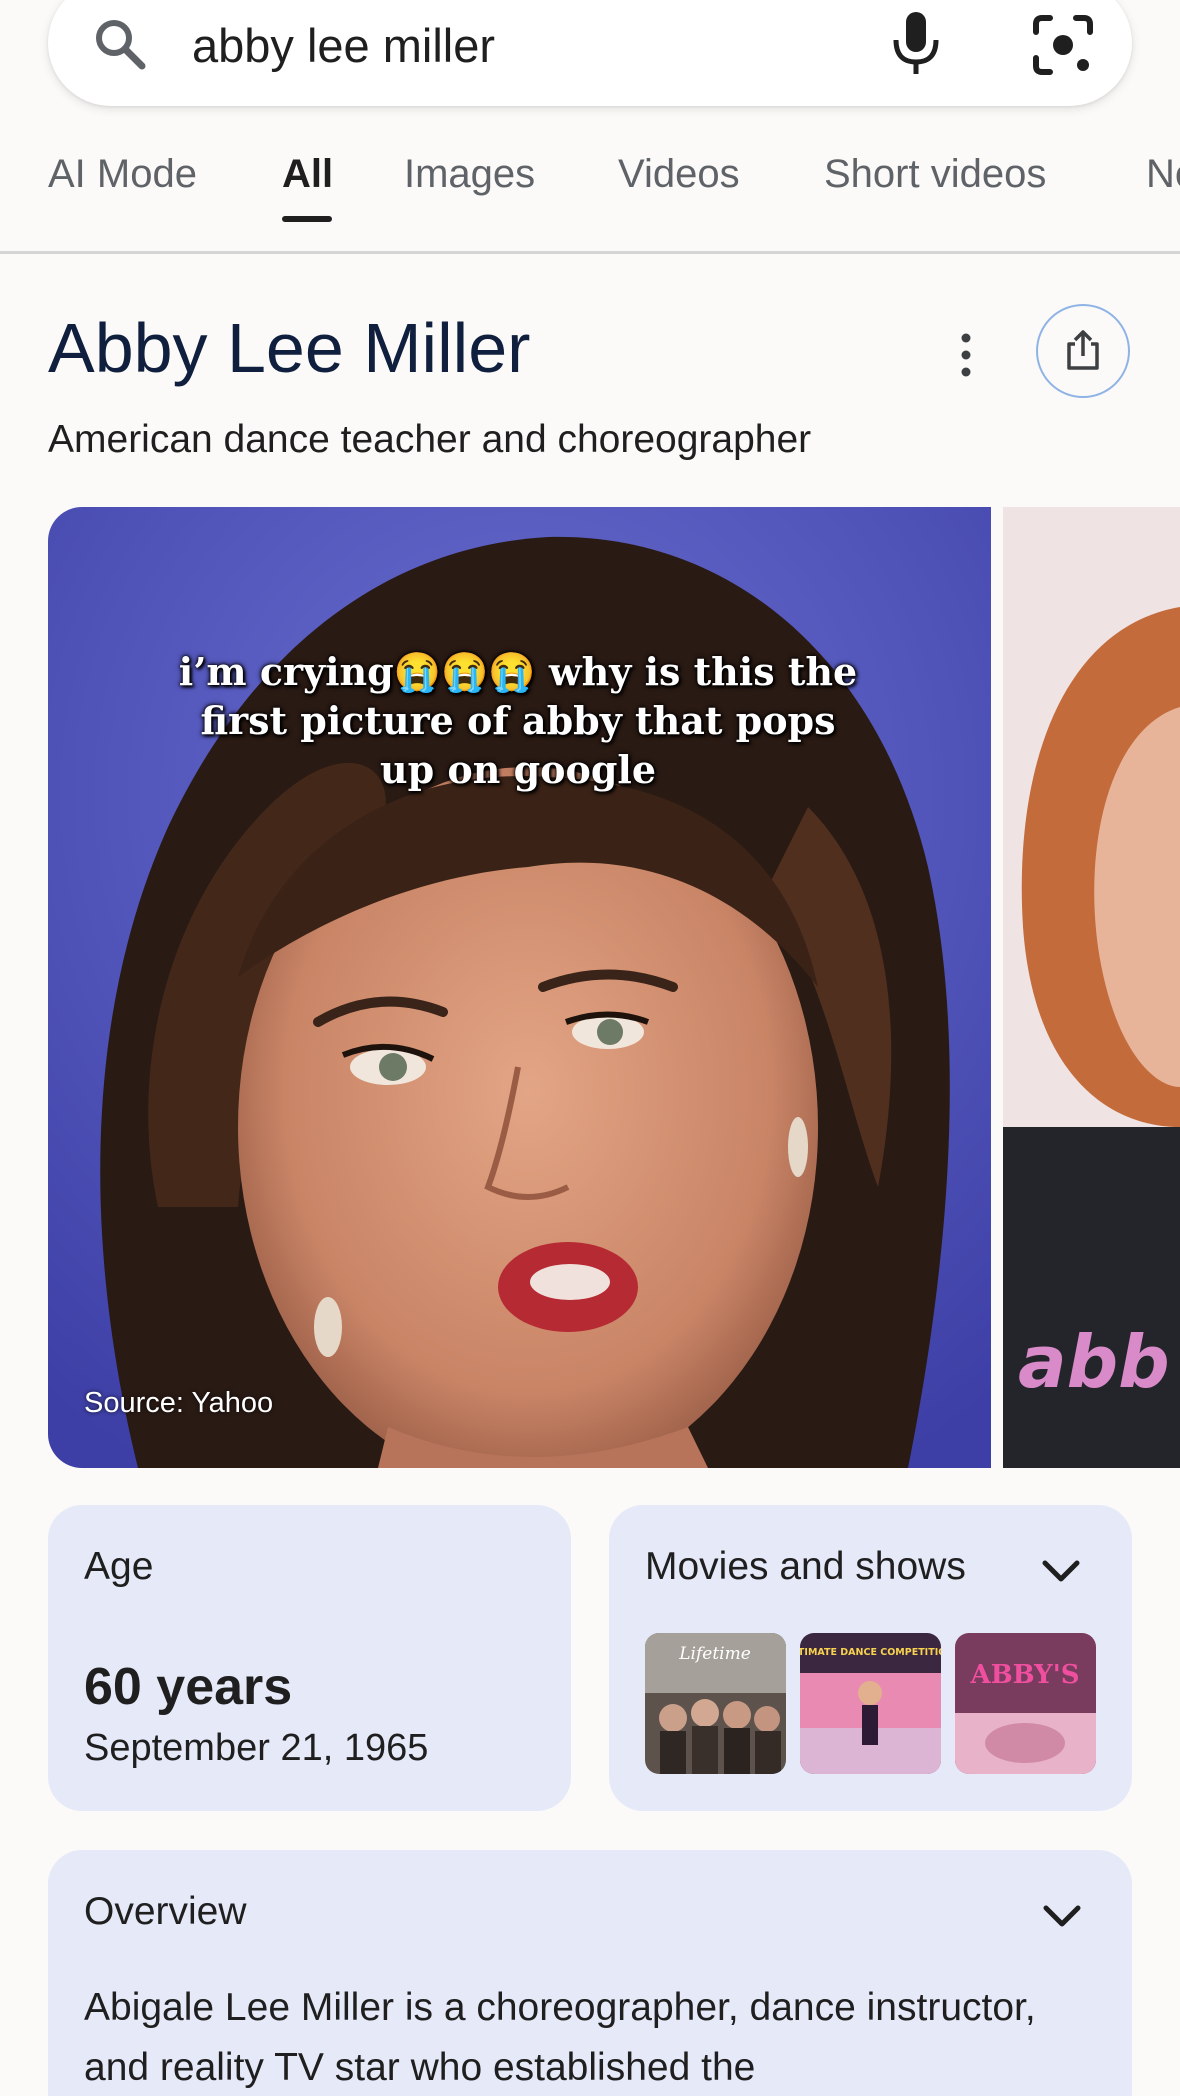  What do you see at coordinates (870, 1703) in the screenshot?
I see `show-thumbnail: ULTIMATE DANCE COMPETITION` at bounding box center [870, 1703].